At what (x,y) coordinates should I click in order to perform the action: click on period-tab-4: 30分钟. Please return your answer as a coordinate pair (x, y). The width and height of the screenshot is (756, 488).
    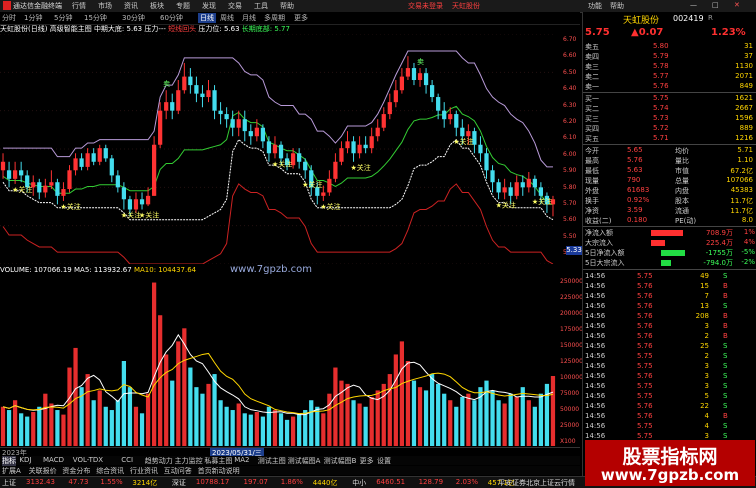
    Looking at the image, I should click on (133, 18).